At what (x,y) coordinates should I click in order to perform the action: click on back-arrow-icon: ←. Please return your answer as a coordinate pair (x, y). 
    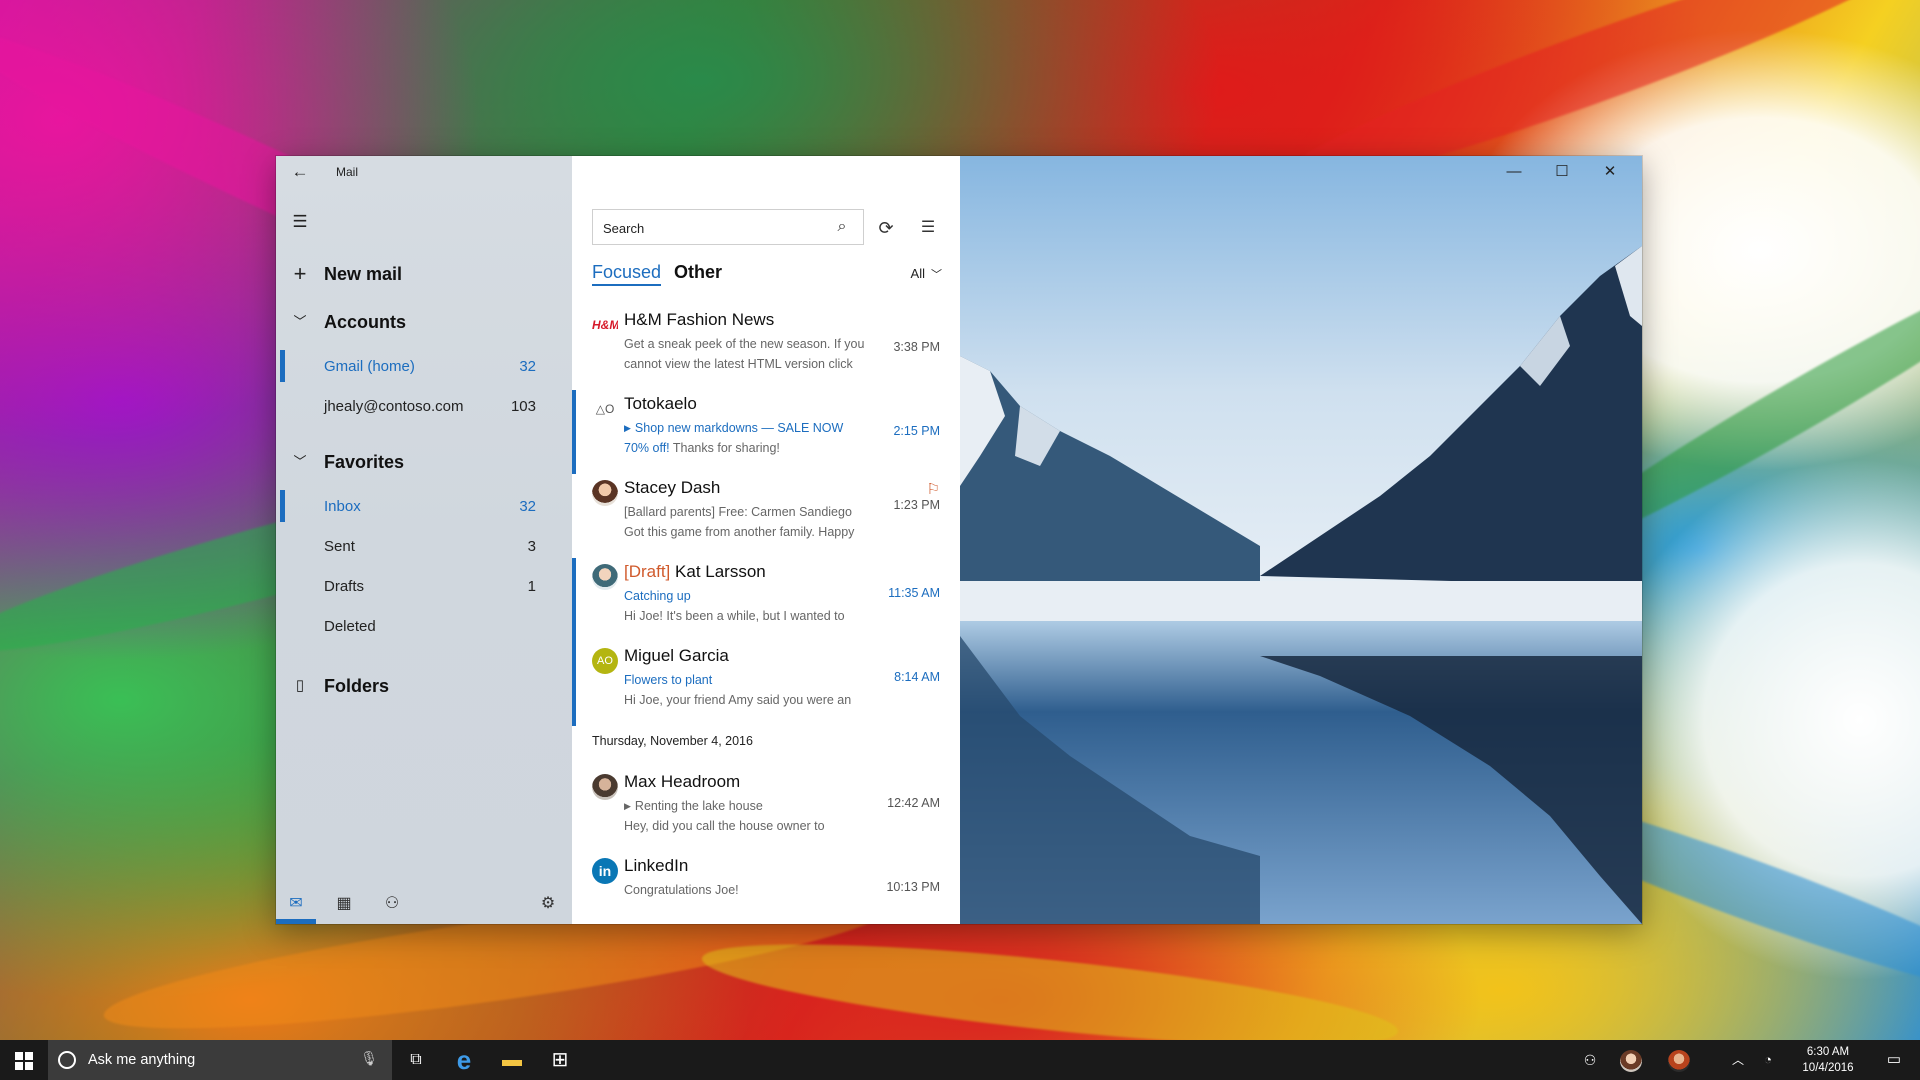
    Looking at the image, I should click on (300, 171).